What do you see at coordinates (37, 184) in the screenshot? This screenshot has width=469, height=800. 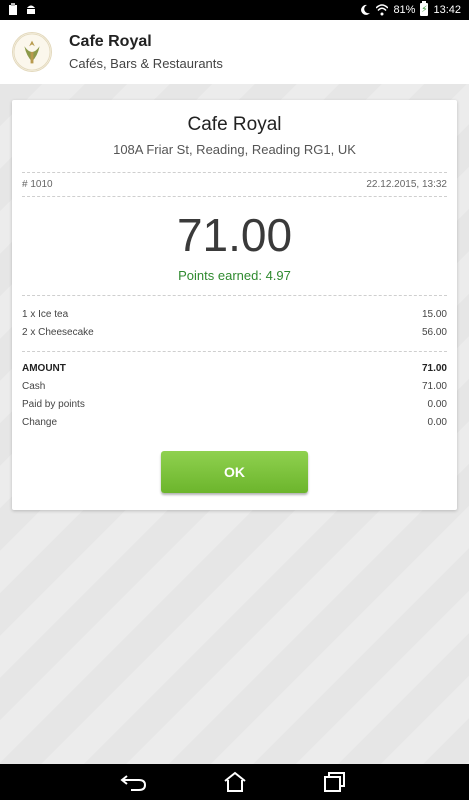 I see `receipt-number: # 1010` at bounding box center [37, 184].